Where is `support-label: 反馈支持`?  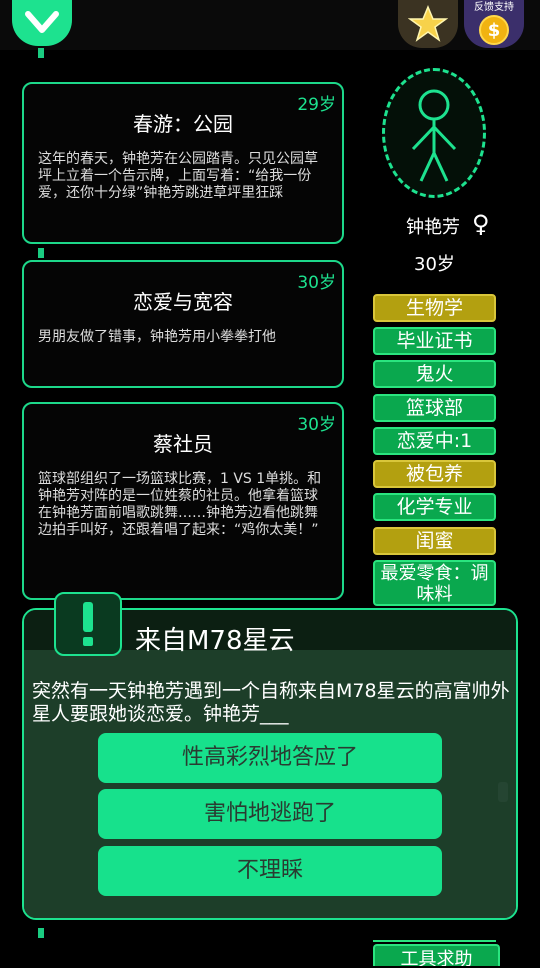 support-label: 反馈支持 is located at coordinates (494, 7).